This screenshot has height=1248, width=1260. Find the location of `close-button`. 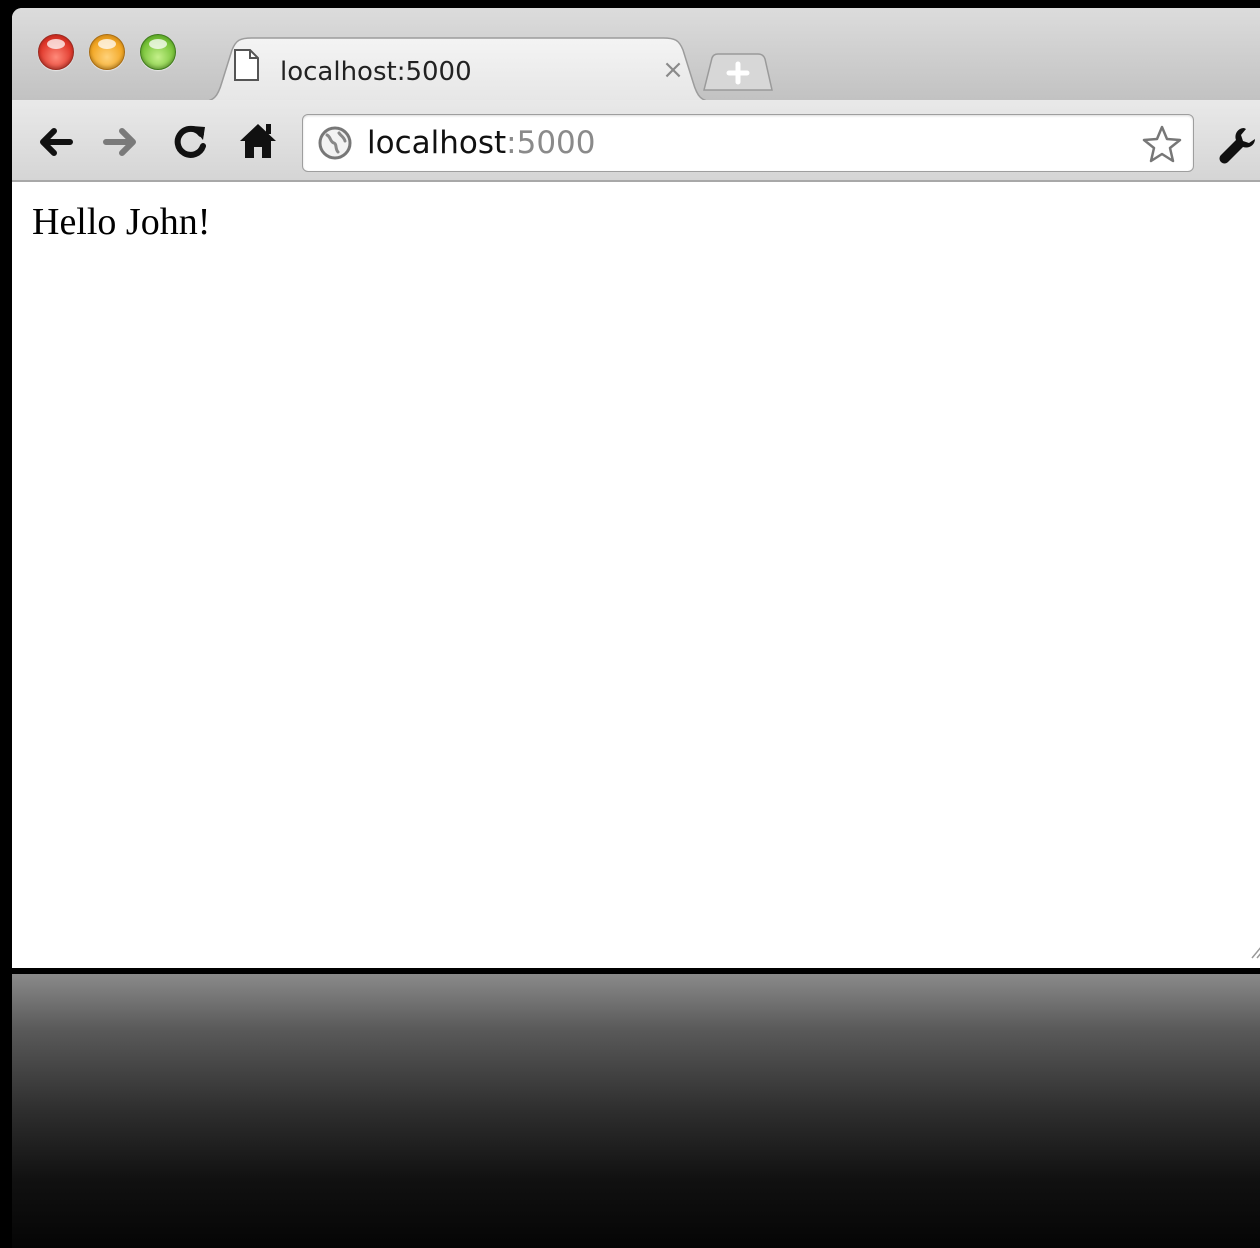

close-button is located at coordinates (56, 52).